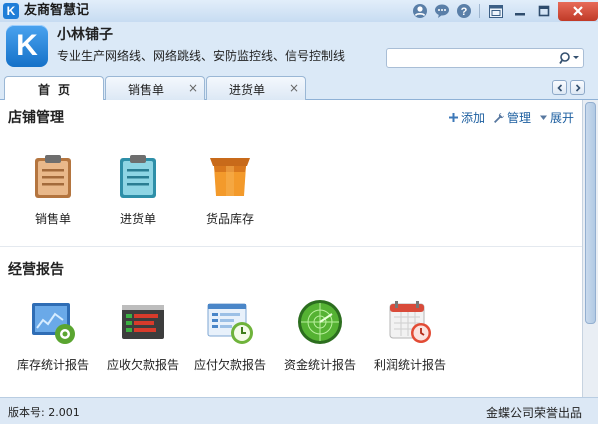 Image resolution: width=598 pixels, height=424 pixels. What do you see at coordinates (143, 322) in the screenshot?
I see `receivables-report-icon` at bounding box center [143, 322].